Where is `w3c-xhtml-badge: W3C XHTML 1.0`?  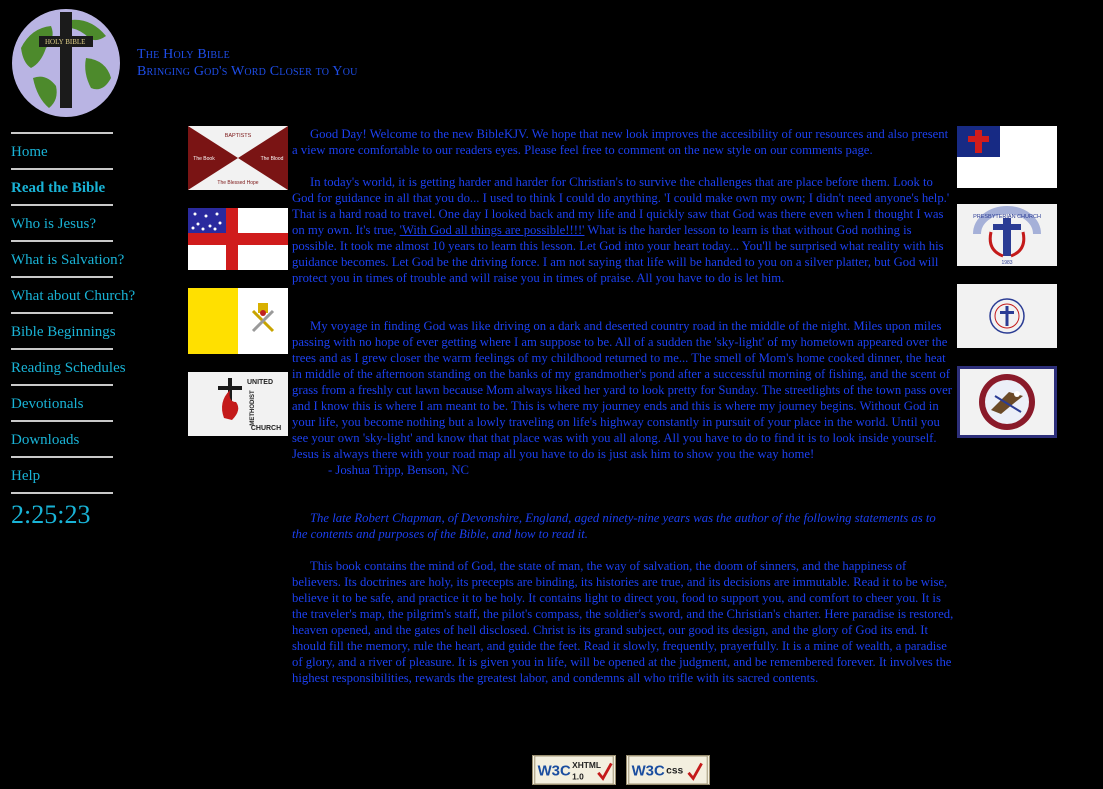 w3c-xhtml-badge: W3C XHTML 1.0 is located at coordinates (574, 770).